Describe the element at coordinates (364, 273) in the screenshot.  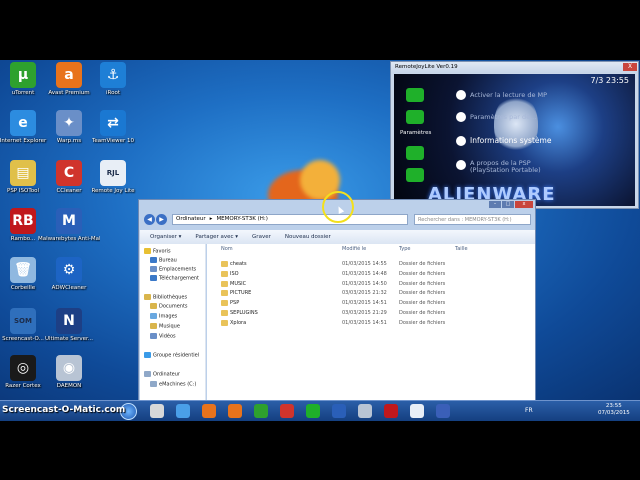
I see `file-date: 01/03/2015 14:48` at that location.